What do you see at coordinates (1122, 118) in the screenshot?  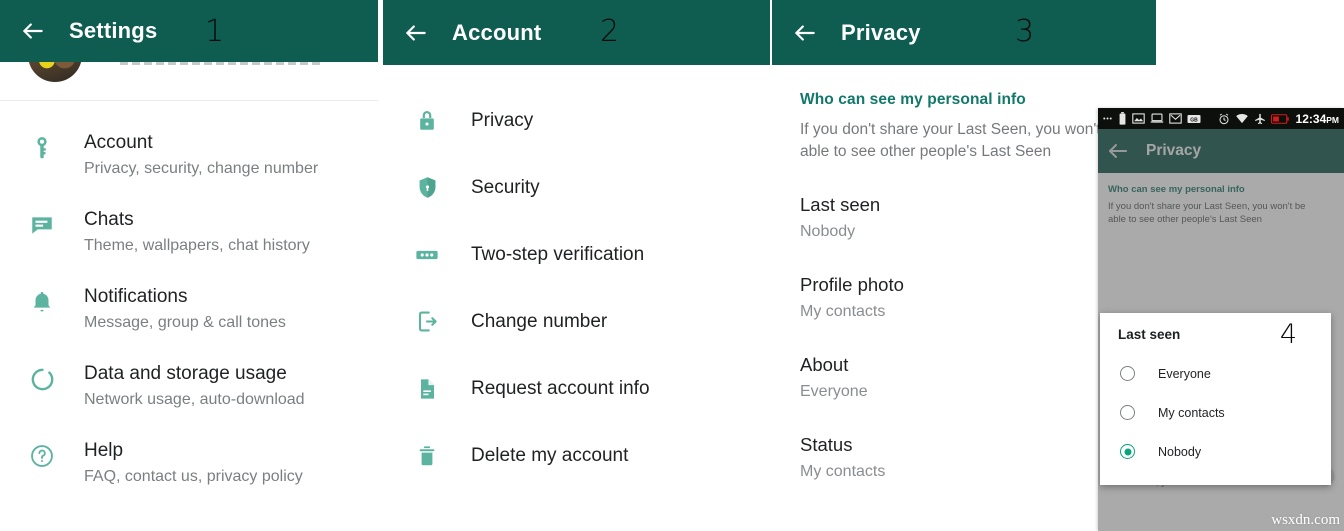 I see `battery-icon` at bounding box center [1122, 118].